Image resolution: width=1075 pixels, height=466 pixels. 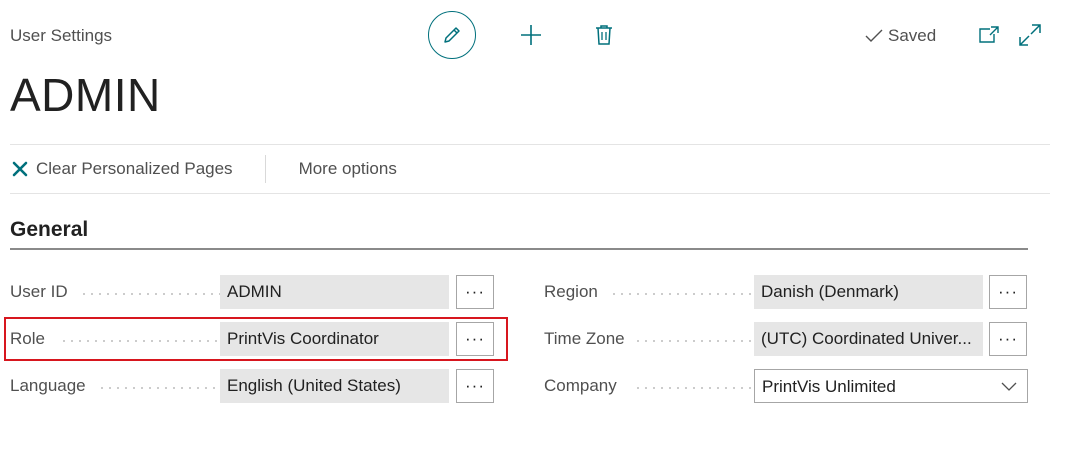 I want to click on popout-button, so click(x=989, y=35).